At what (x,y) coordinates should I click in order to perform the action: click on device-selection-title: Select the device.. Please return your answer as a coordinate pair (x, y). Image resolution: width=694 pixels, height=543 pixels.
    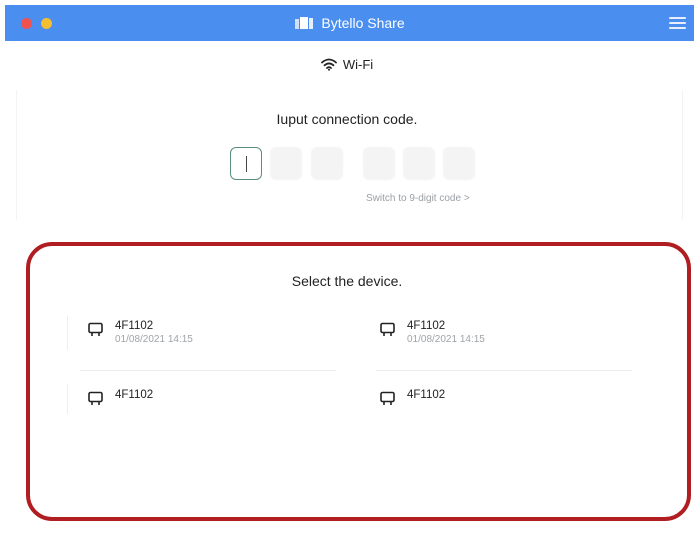
    Looking at the image, I should click on (347, 281).